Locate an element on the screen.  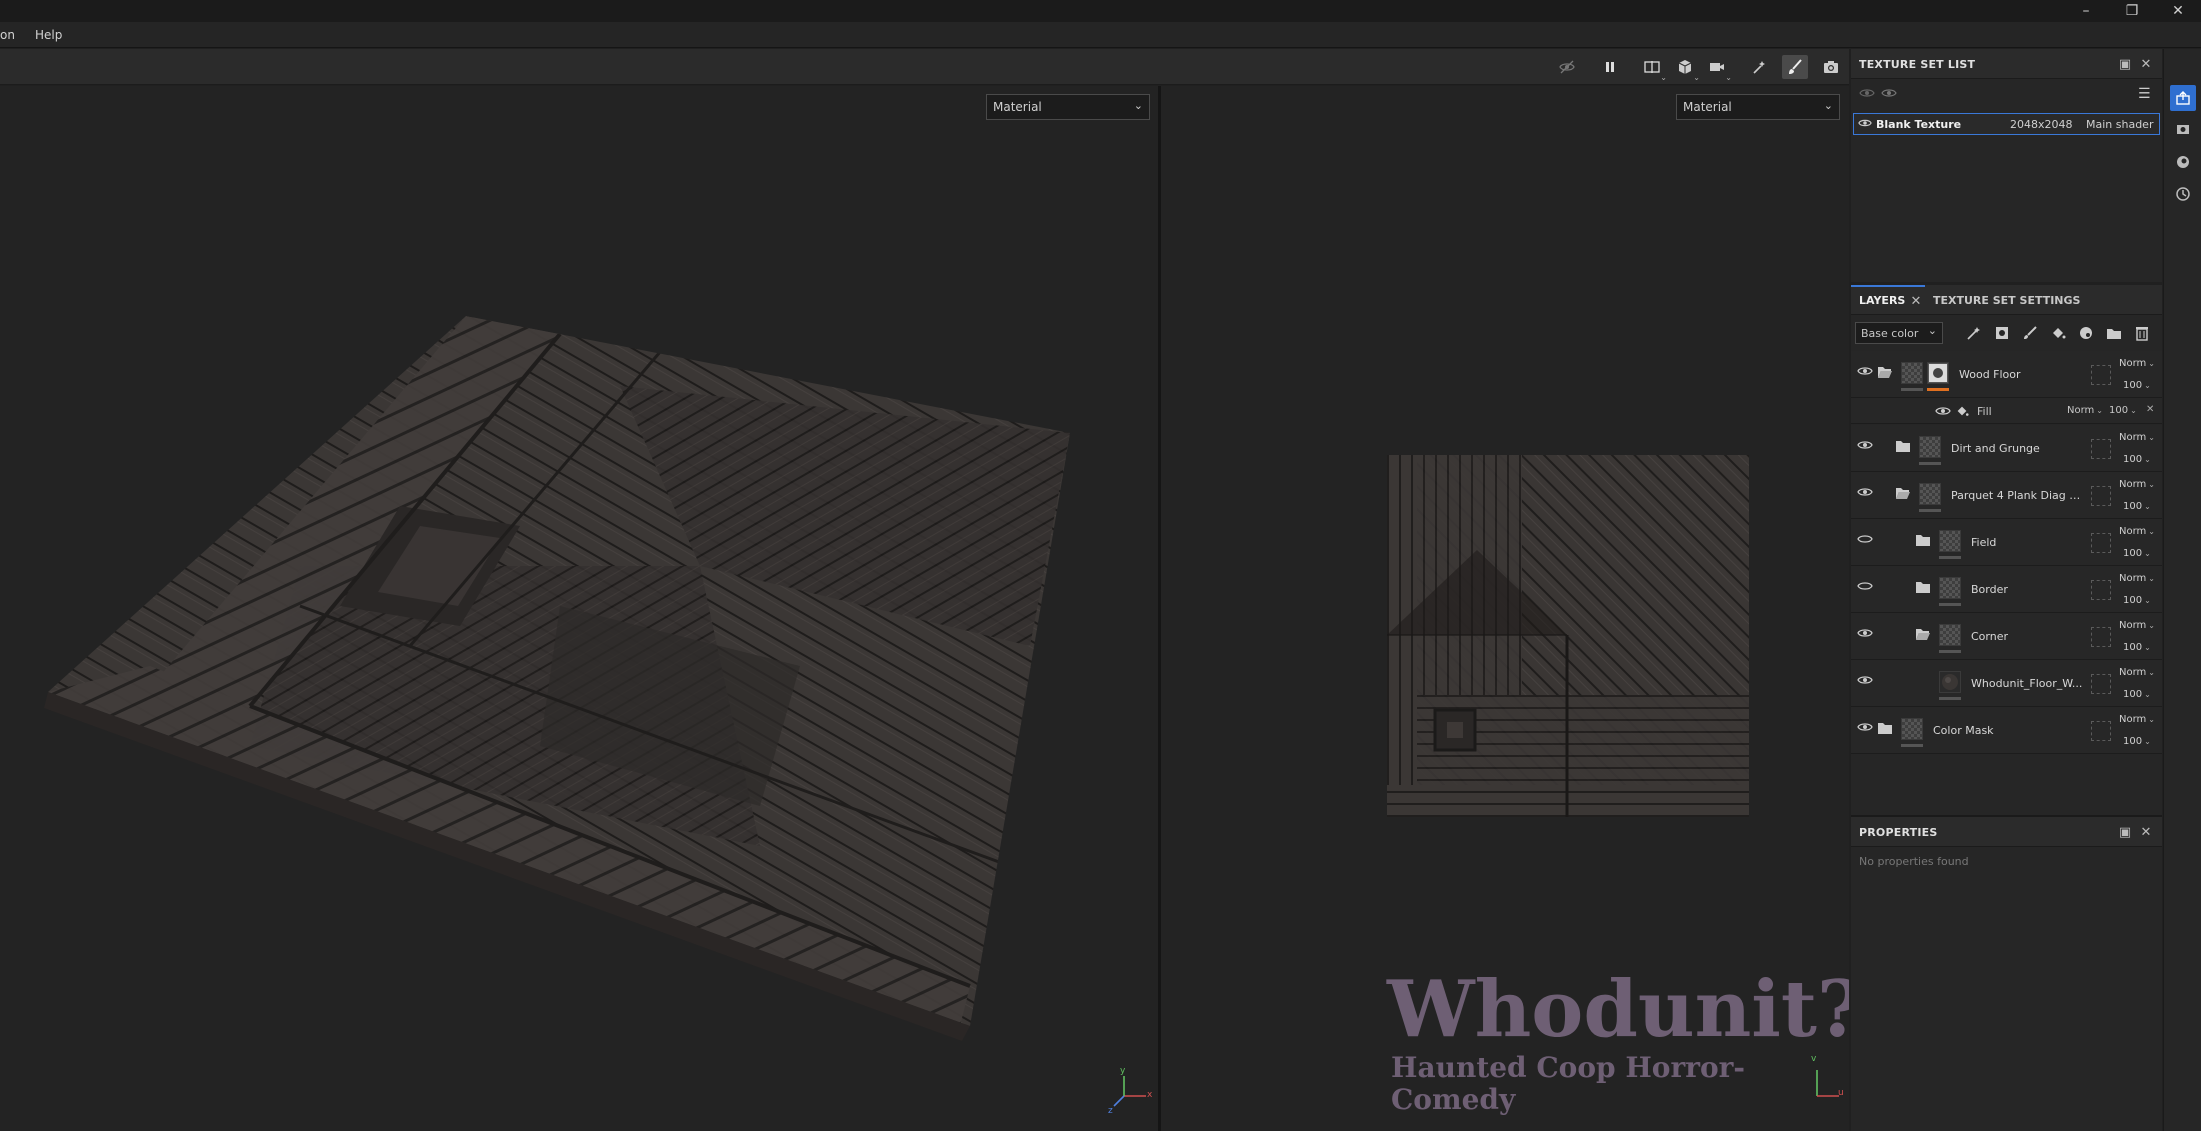
fill-effect-row: Fill Norm ⌄ 100 ⌄ ✕ is located at coordinates (2006, 411).